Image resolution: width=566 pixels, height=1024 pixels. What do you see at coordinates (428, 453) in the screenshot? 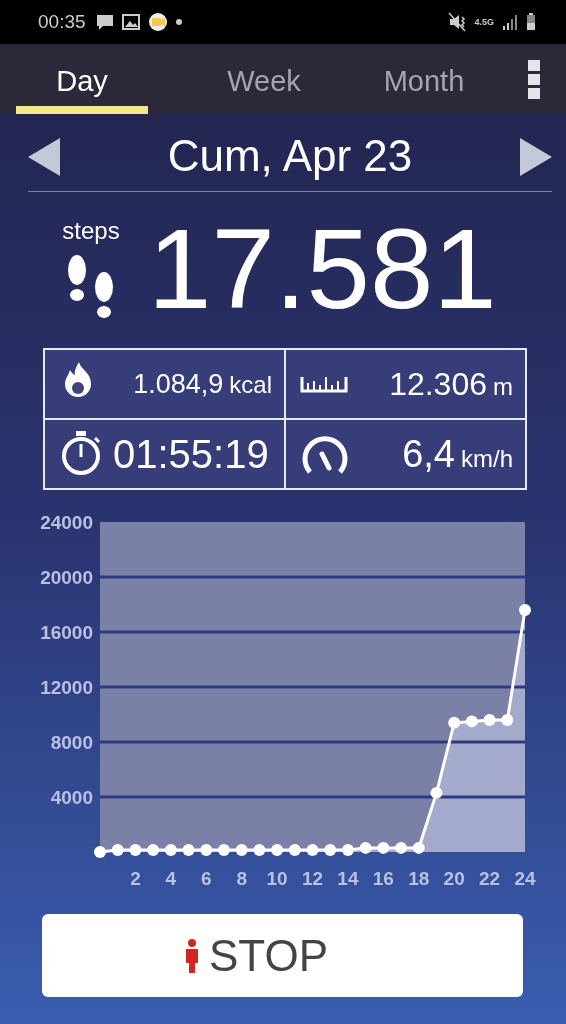
I see `stat-value: 6,4` at bounding box center [428, 453].